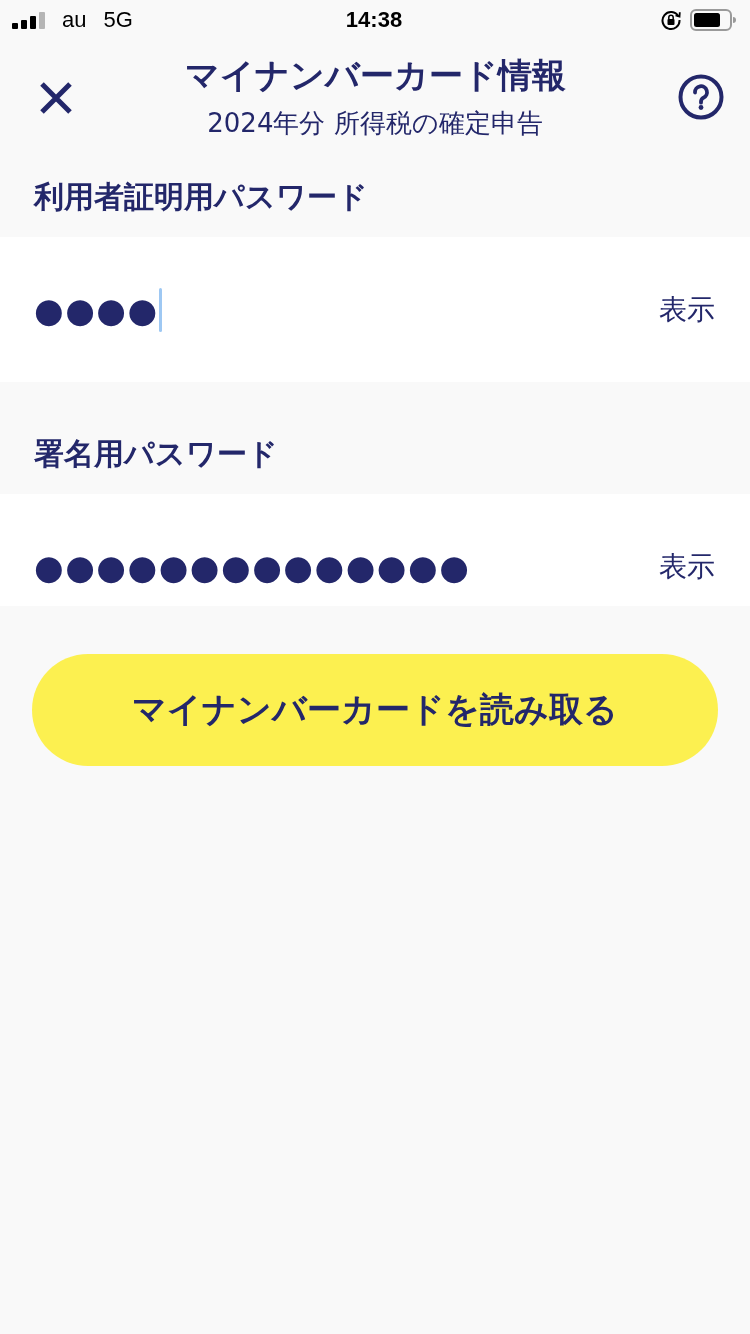 This screenshot has width=750, height=1334. What do you see at coordinates (375, 75) in the screenshot?
I see `screen-title: マイナンバーカード情報` at bounding box center [375, 75].